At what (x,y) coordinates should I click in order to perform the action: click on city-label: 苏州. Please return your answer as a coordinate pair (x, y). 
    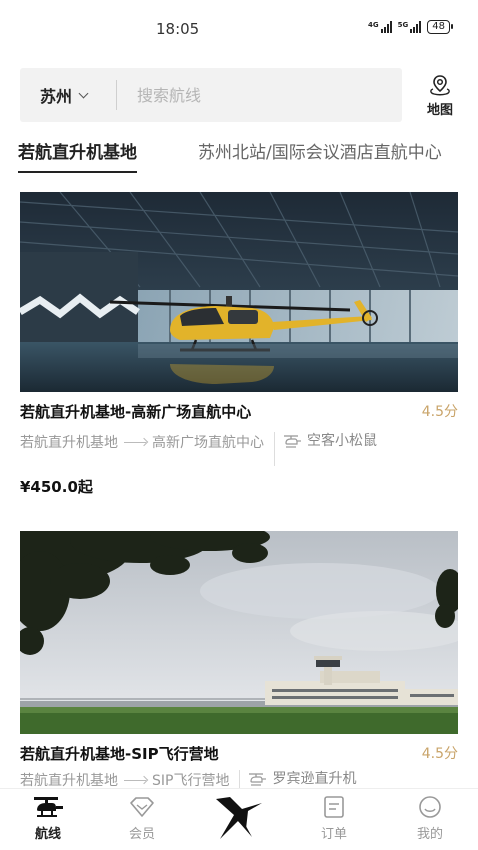
    Looking at the image, I should click on (56, 96).